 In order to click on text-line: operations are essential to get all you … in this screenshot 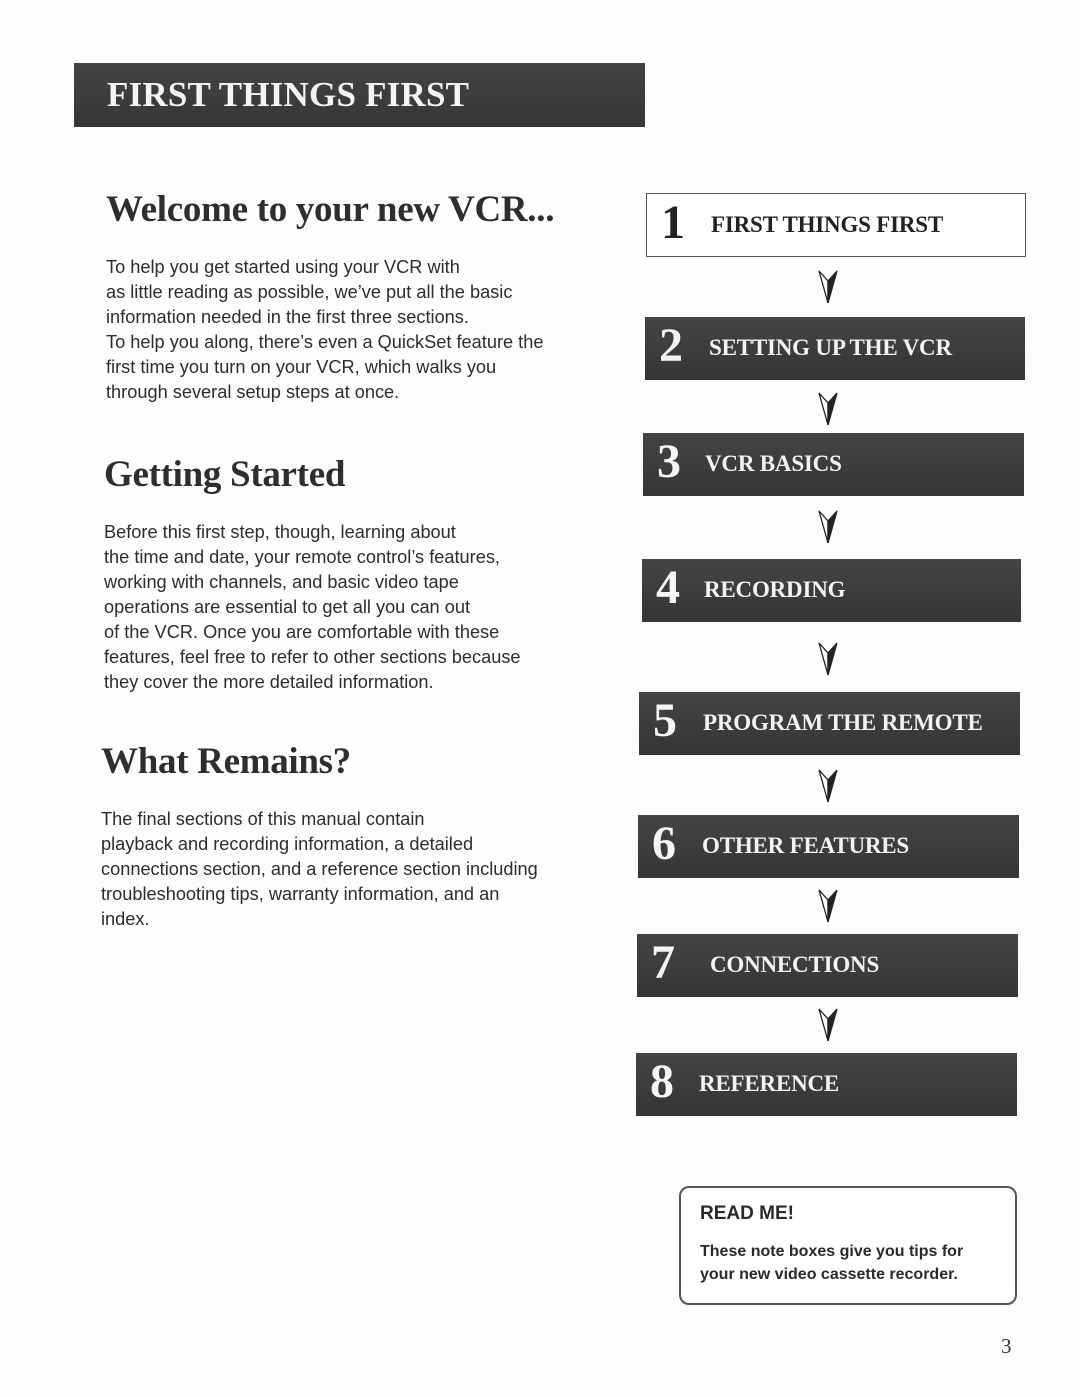, I will do `click(287, 607)`.